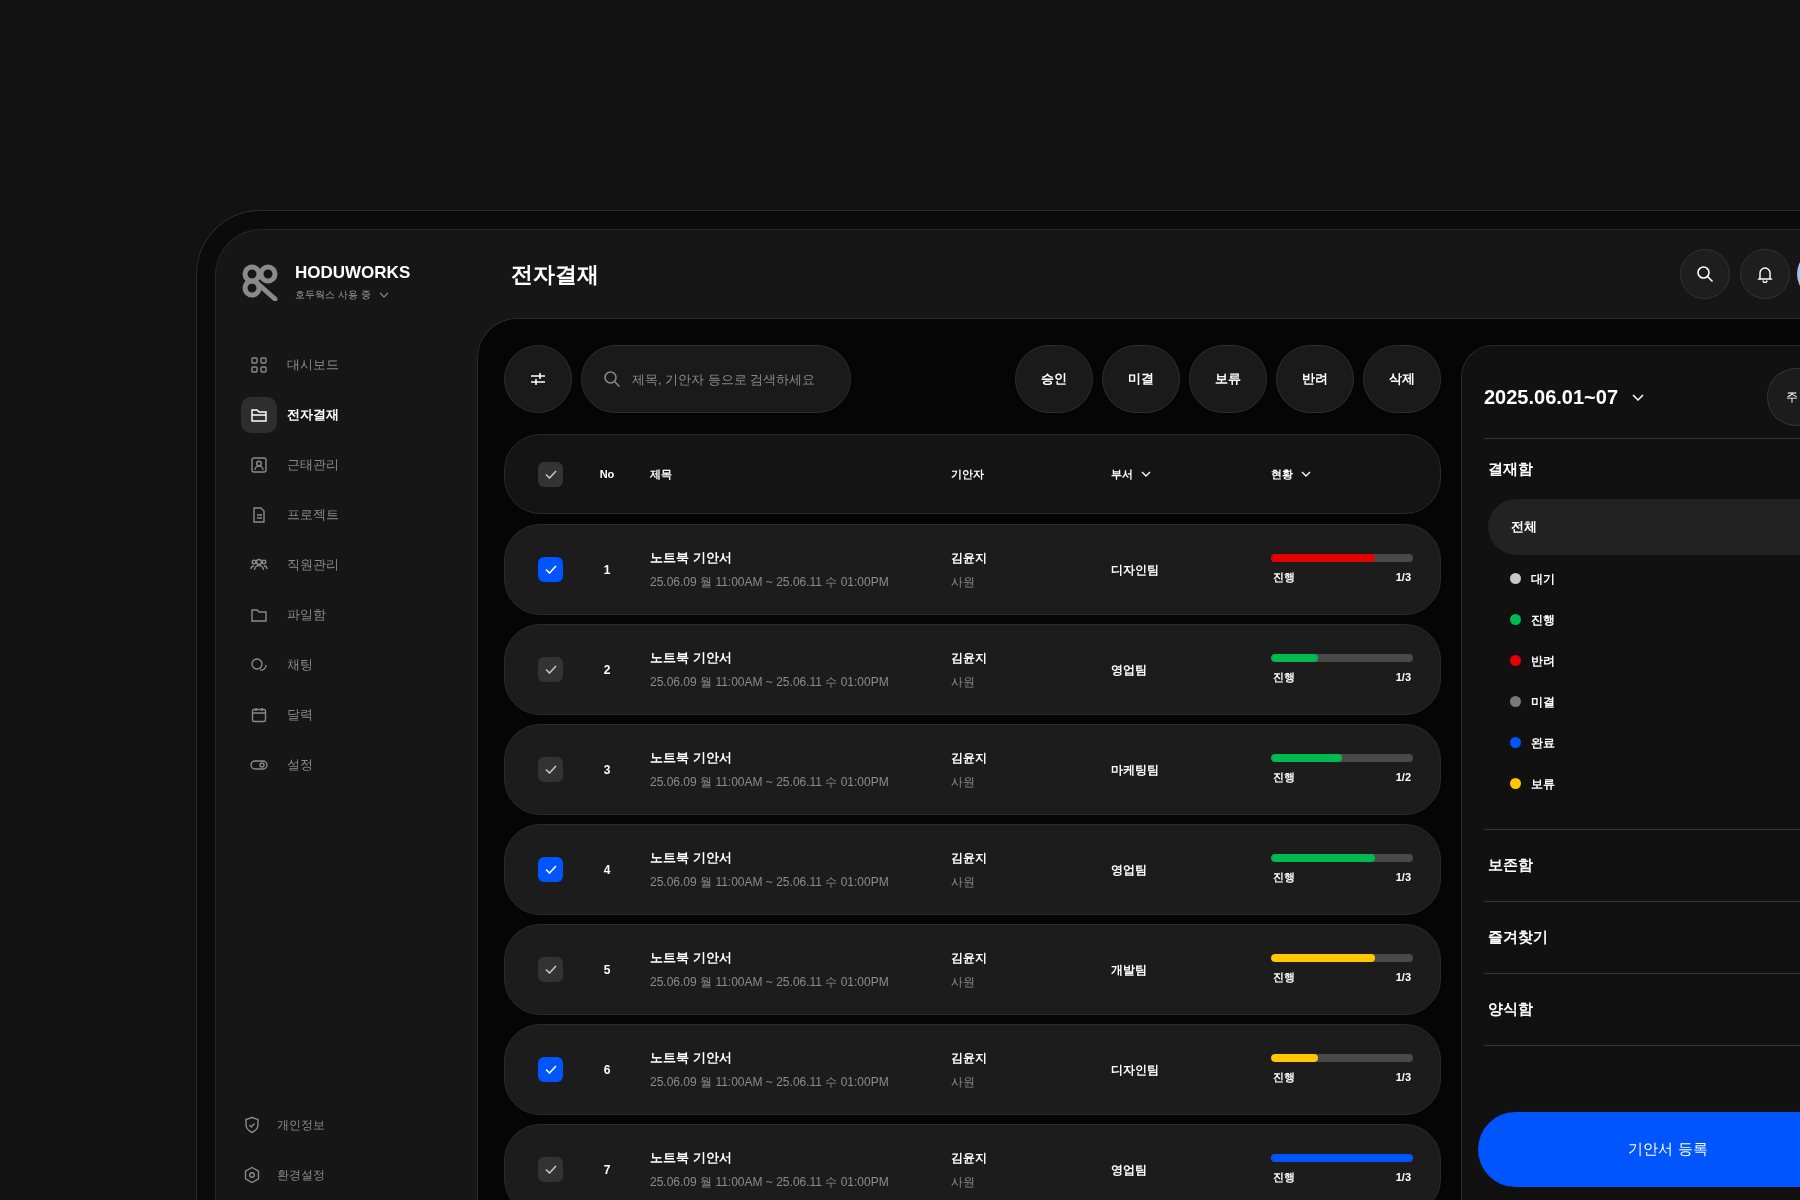 Image resolution: width=1800 pixels, height=1200 pixels. Describe the element at coordinates (972, 769) in the screenshot. I see `table-row: 3 노트북 기안서 25.06.09 월 11:00AM ~ 25.06.11 수 01:00PM 김윤지 사원 마케팅팀 진행 1/2` at that location.